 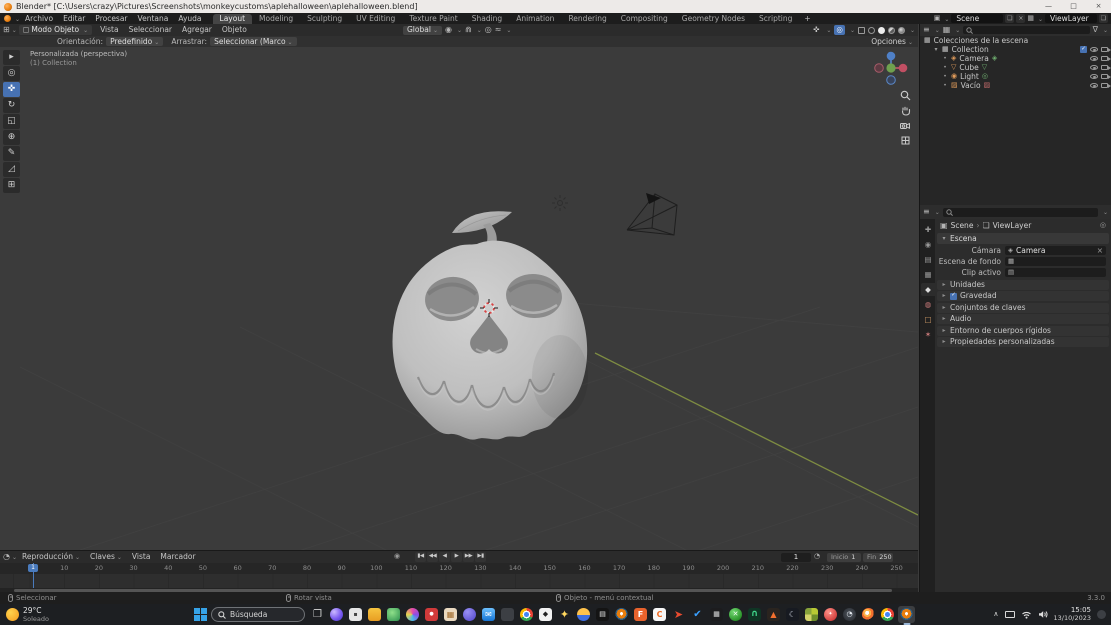 What do you see at coordinates (1020, 212) in the screenshot?
I see `properties-search-input` at bounding box center [1020, 212].